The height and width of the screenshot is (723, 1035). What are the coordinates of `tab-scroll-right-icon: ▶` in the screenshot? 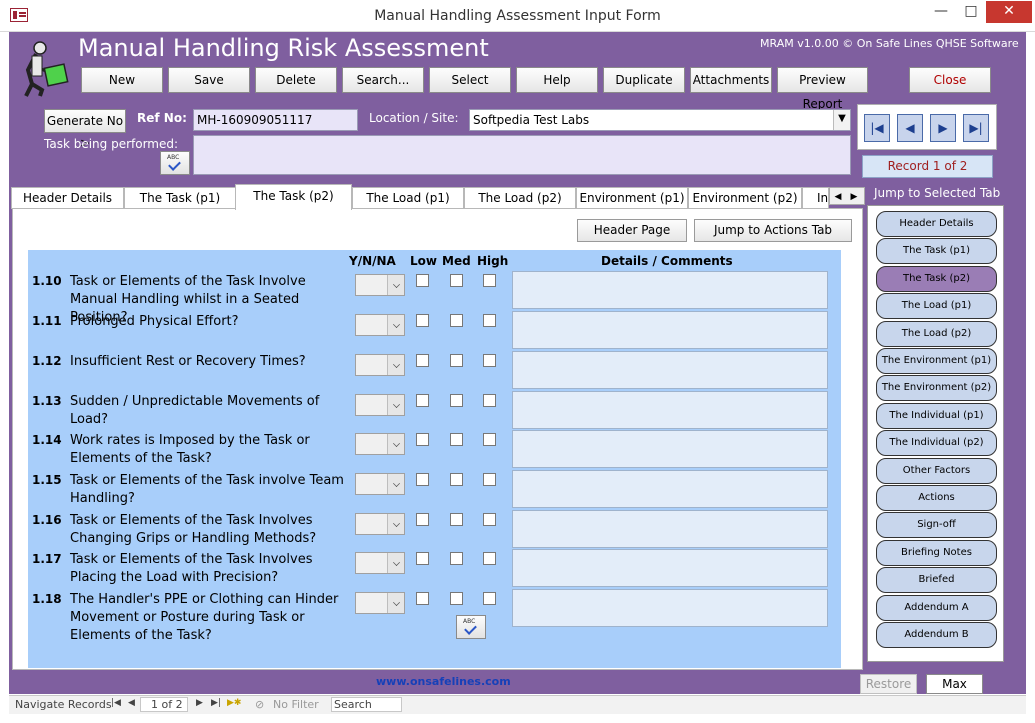 It's located at (854, 197).